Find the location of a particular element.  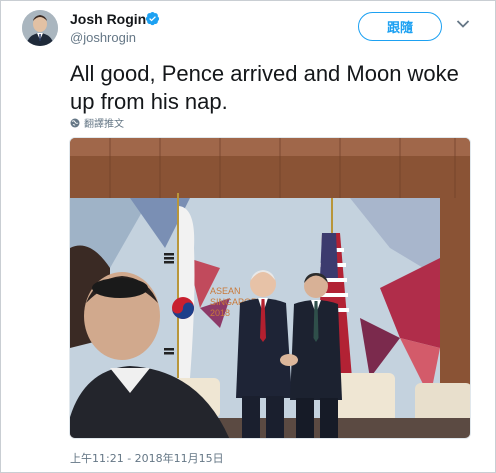

avatar-image is located at coordinates (40, 28).